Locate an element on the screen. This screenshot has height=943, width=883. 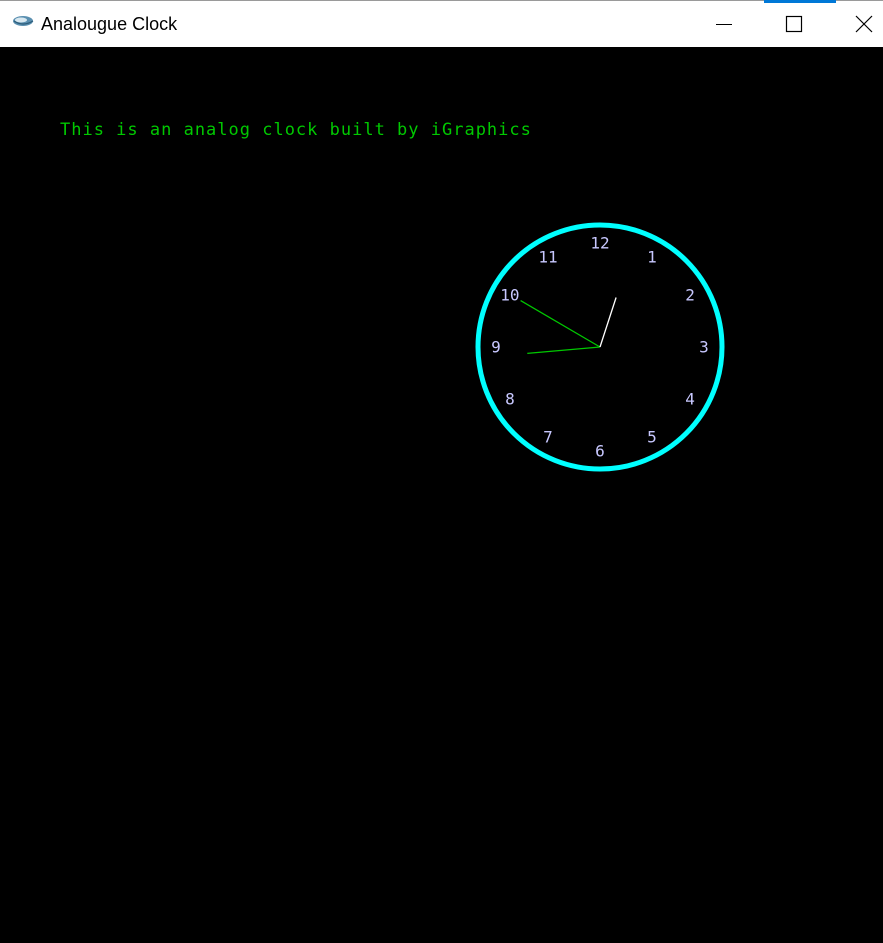
minute-hand is located at coordinates (560, 324).